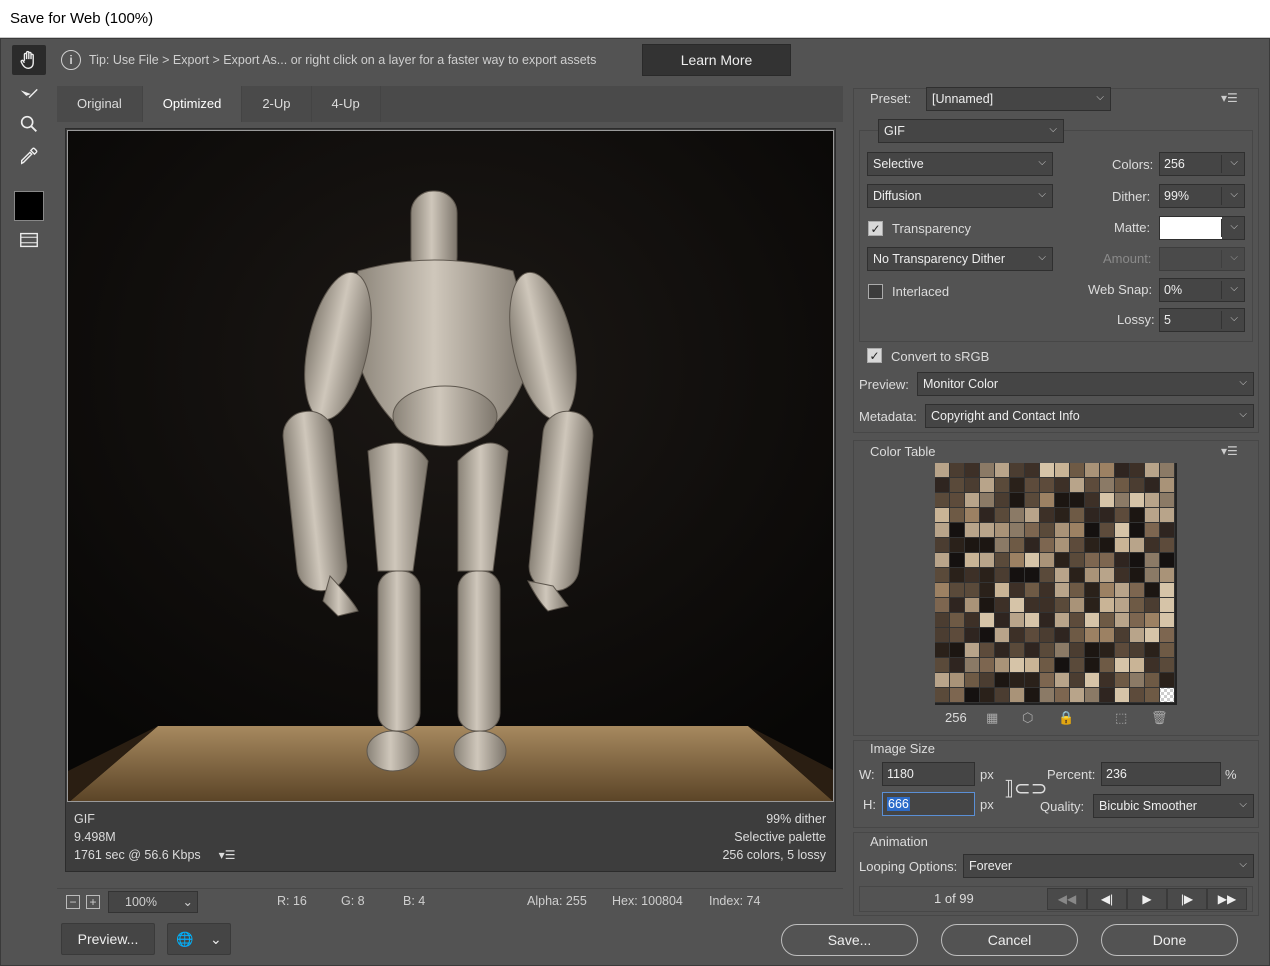 The image size is (1270, 966). Describe the element at coordinates (1067, 899) in the screenshot. I see `first-frame-button: ◀◀` at that location.